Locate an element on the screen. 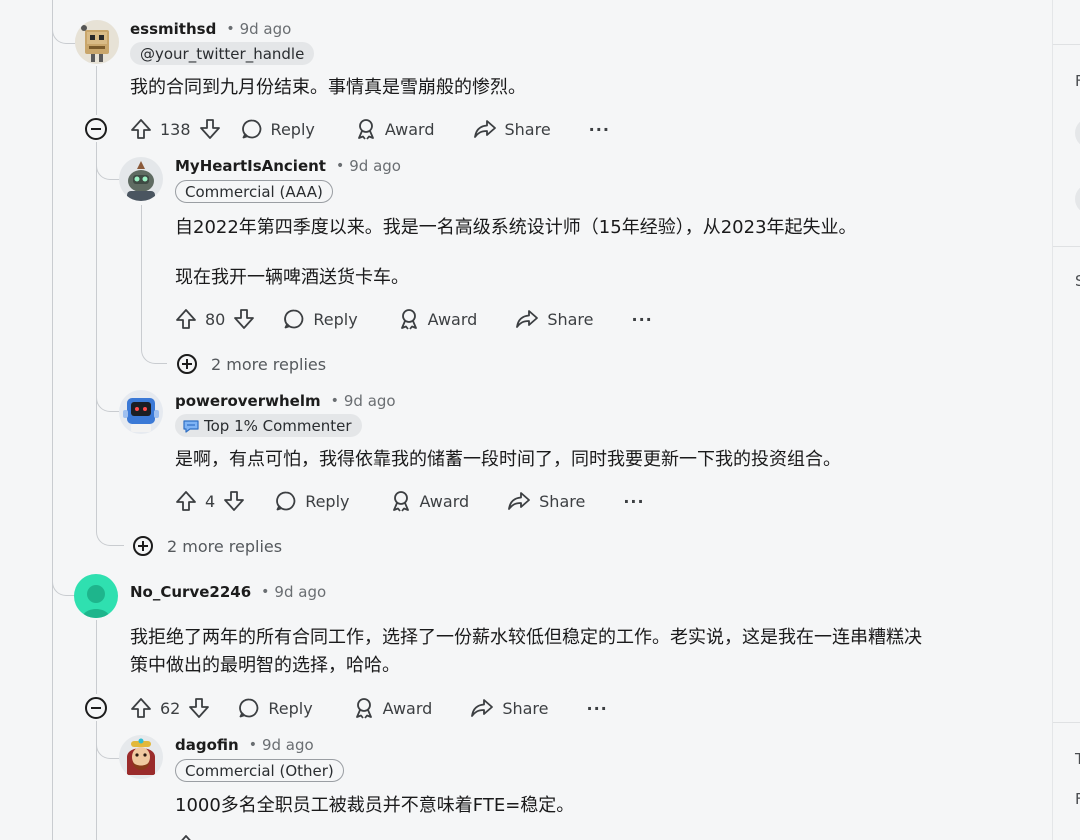 The image size is (1080, 840). flair-label: Top 1% Commenter is located at coordinates (278, 425).